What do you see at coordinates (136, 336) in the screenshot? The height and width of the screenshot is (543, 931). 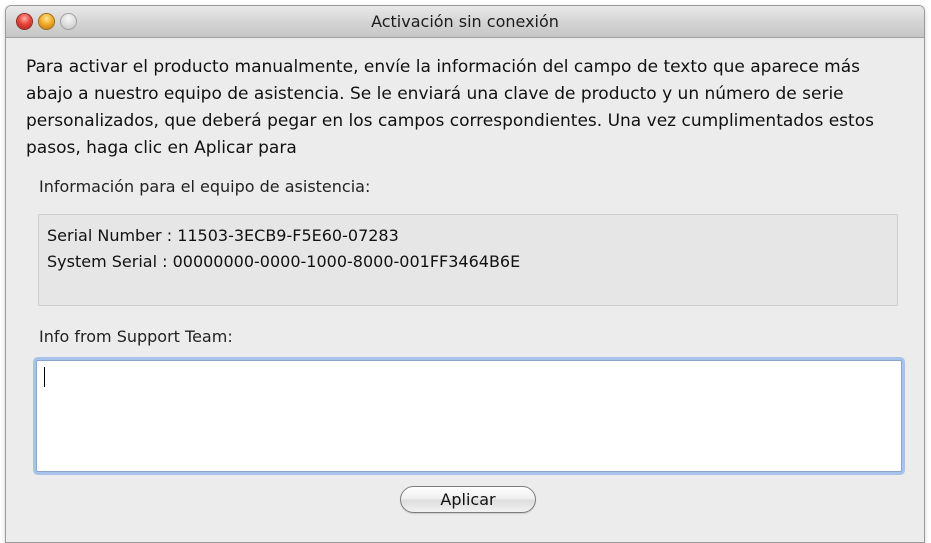 I see `support-team-label: Info from Support Team:` at bounding box center [136, 336].